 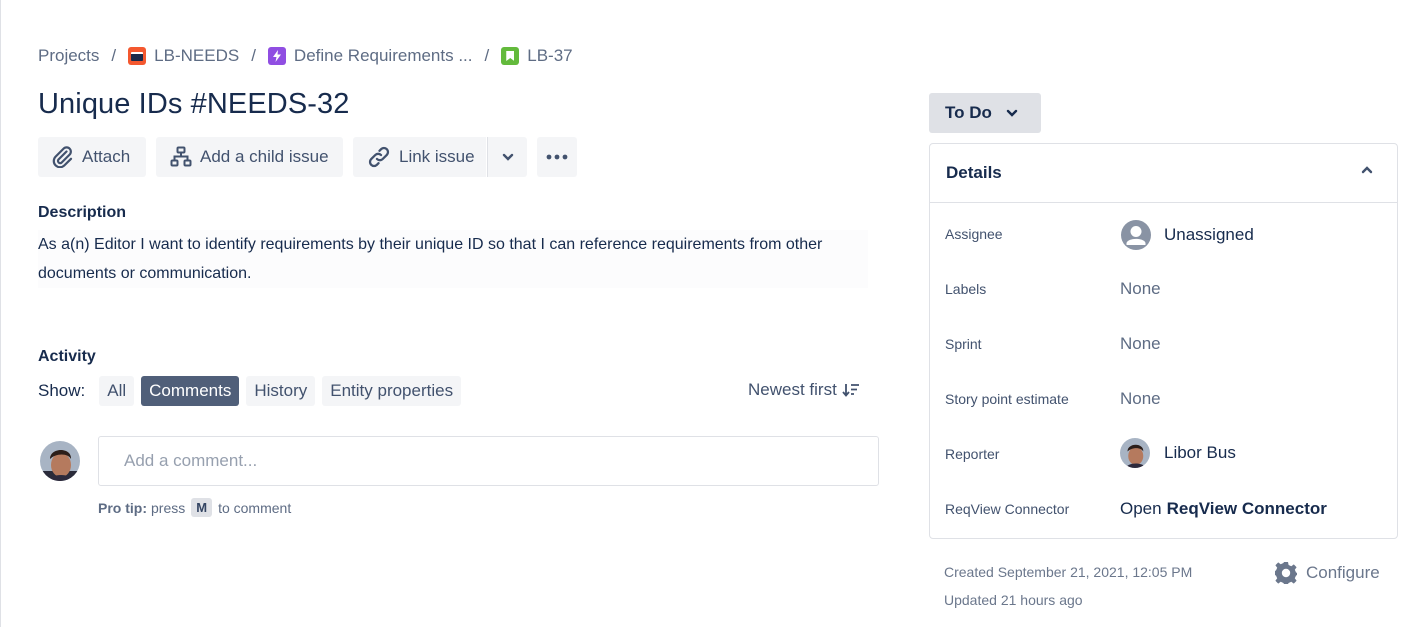 I want to click on epic-lightning-icon, so click(x=276, y=56).